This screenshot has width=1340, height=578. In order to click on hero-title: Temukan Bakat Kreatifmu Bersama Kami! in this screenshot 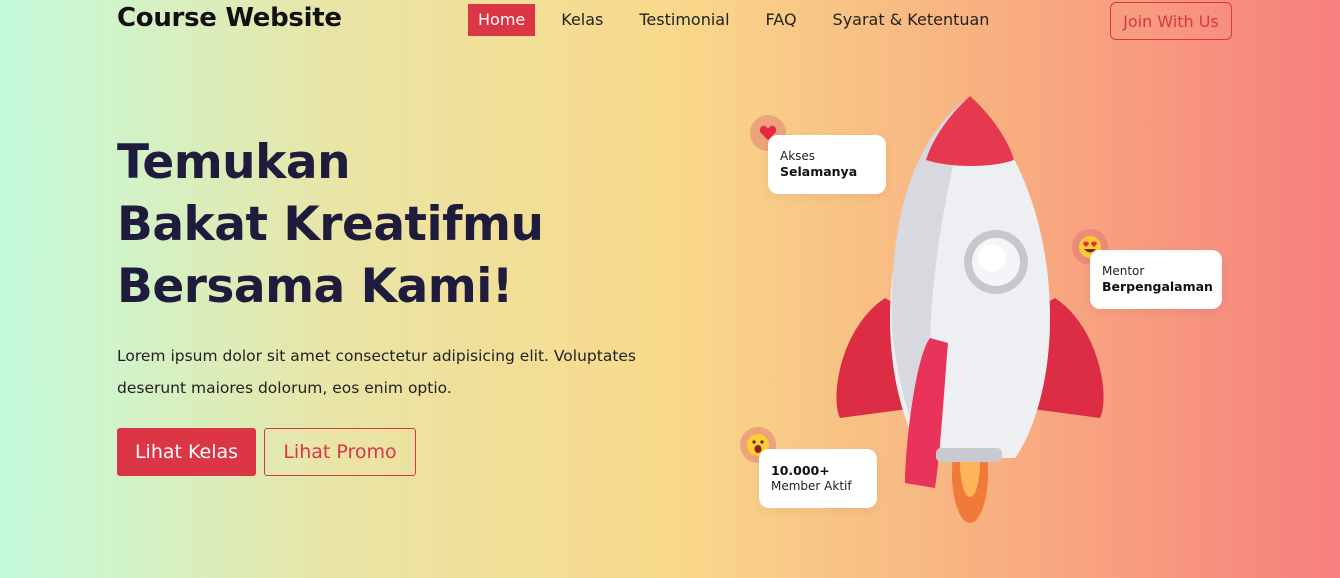, I will do `click(330, 225)`.